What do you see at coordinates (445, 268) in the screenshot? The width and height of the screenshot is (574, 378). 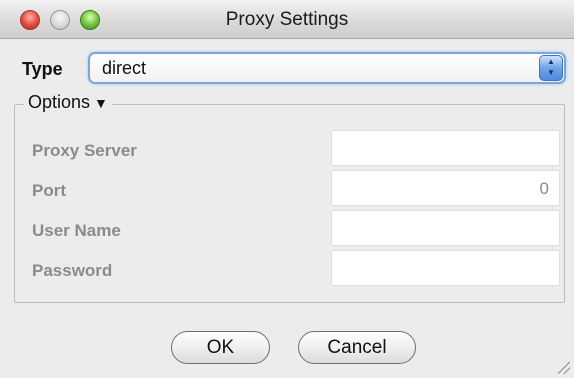 I see `password-field` at bounding box center [445, 268].